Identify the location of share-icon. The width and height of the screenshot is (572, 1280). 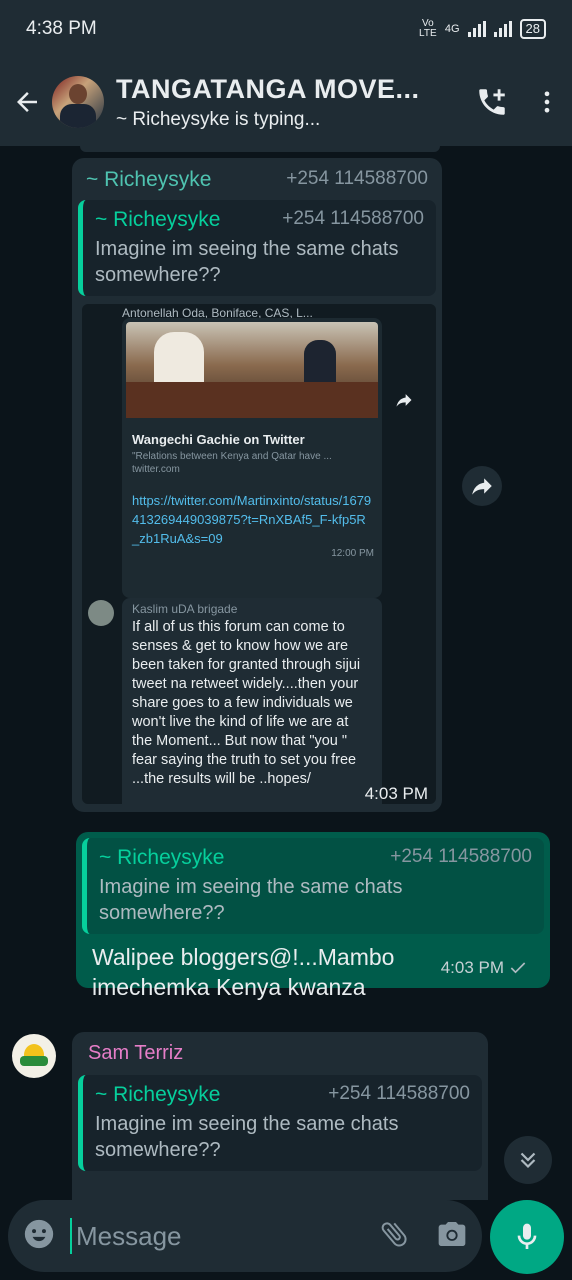
(404, 402).